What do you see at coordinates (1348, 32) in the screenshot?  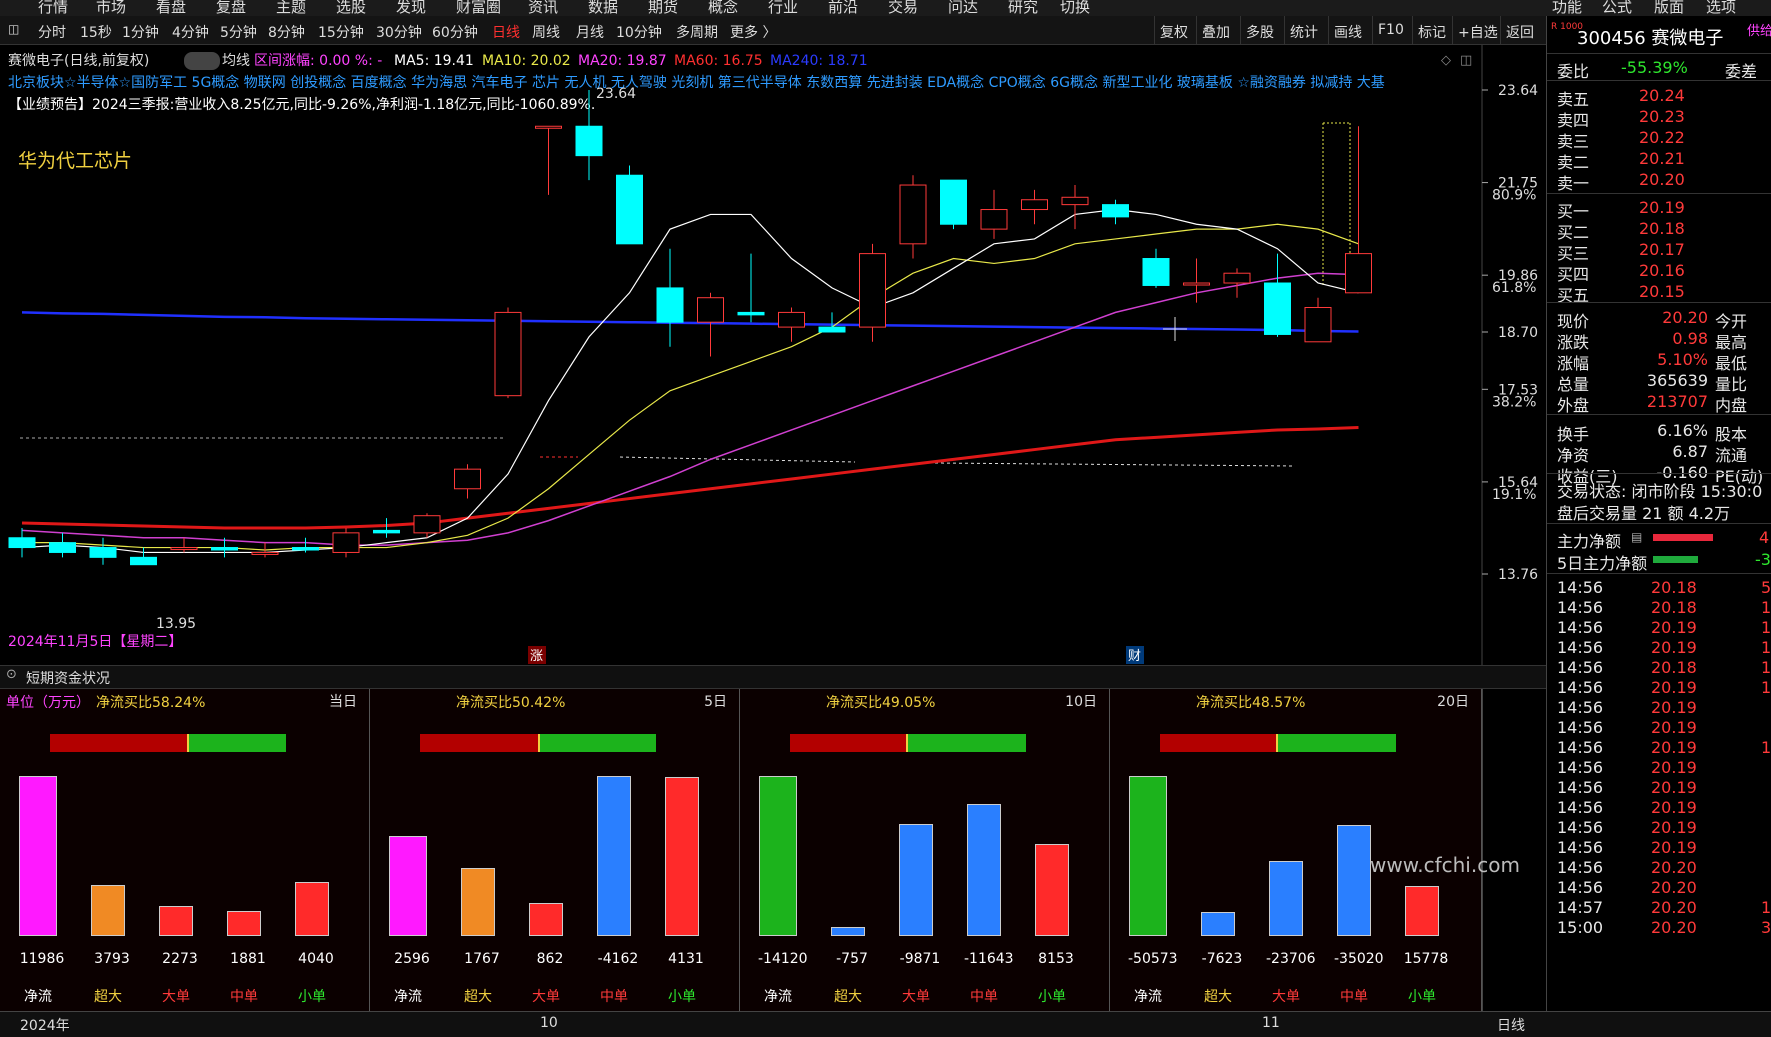 I see `toolbar-button-4: 画线` at bounding box center [1348, 32].